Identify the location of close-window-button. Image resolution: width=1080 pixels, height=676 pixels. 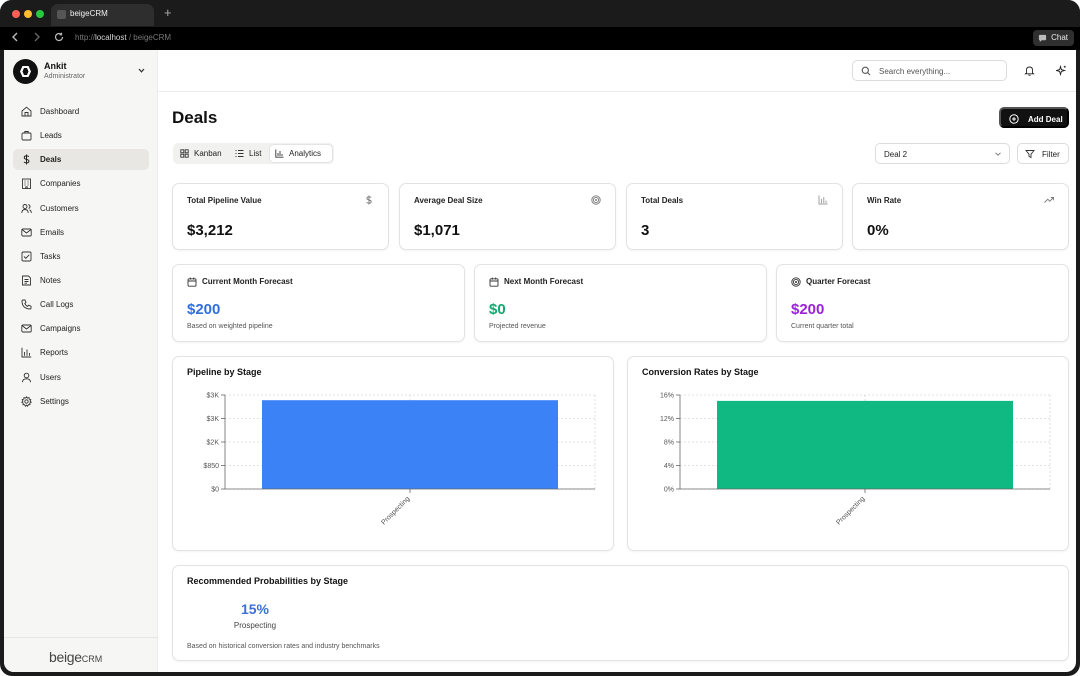
(16, 14).